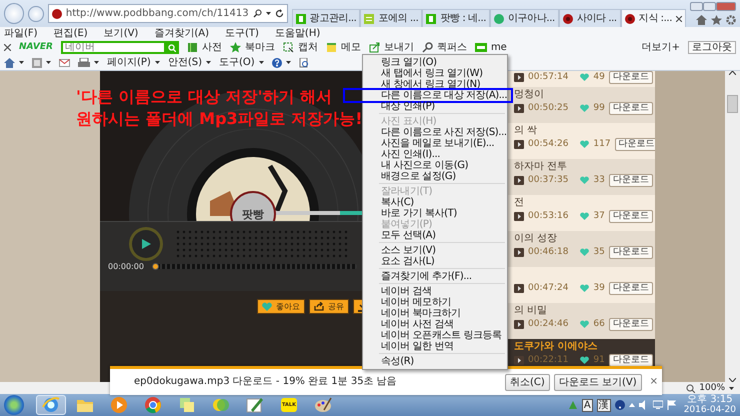 The width and height of the screenshot is (740, 416). I want to click on menu-item: 네이버 오픈캐스트 링크등록, so click(435, 335).